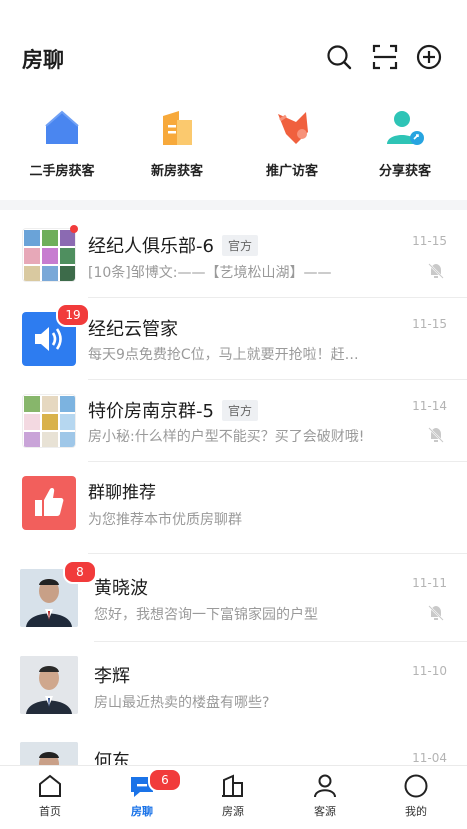 The height and width of the screenshot is (829, 467). What do you see at coordinates (325, 811) in the screenshot?
I see `tab-label: 客源` at bounding box center [325, 811].